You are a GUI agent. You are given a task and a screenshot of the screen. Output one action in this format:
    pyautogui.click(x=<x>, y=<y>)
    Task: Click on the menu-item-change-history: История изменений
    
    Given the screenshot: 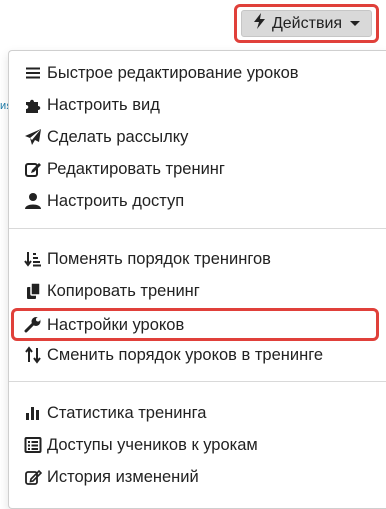 What is the action you would take?
    pyautogui.click(x=111, y=477)
    